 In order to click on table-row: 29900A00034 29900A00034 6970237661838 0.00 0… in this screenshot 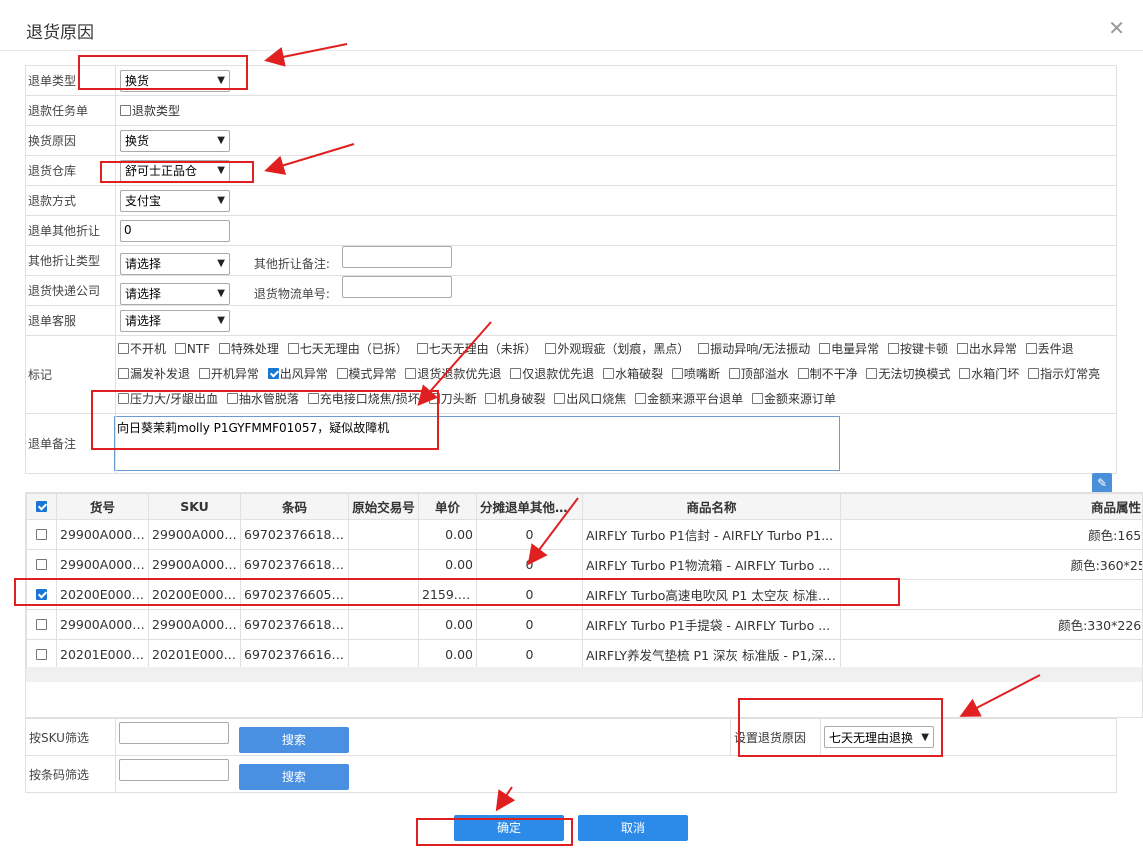, I will do `click(584, 564)`.